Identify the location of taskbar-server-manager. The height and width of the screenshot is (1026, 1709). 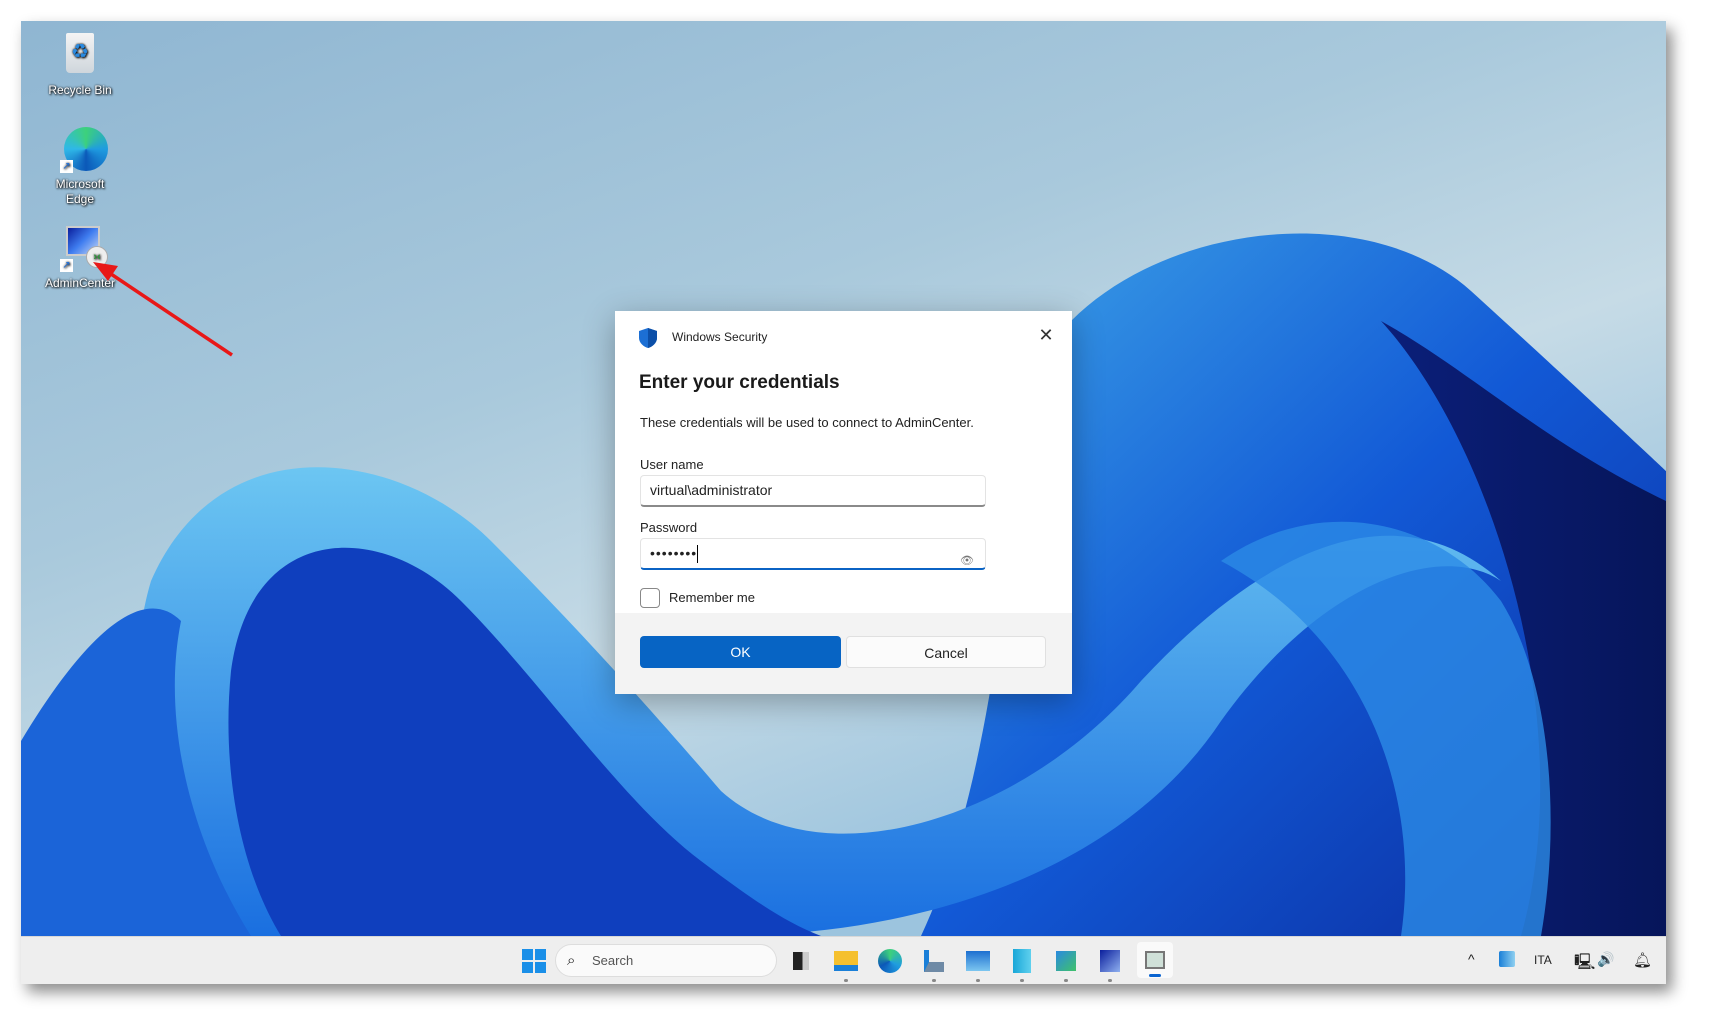
(934, 964).